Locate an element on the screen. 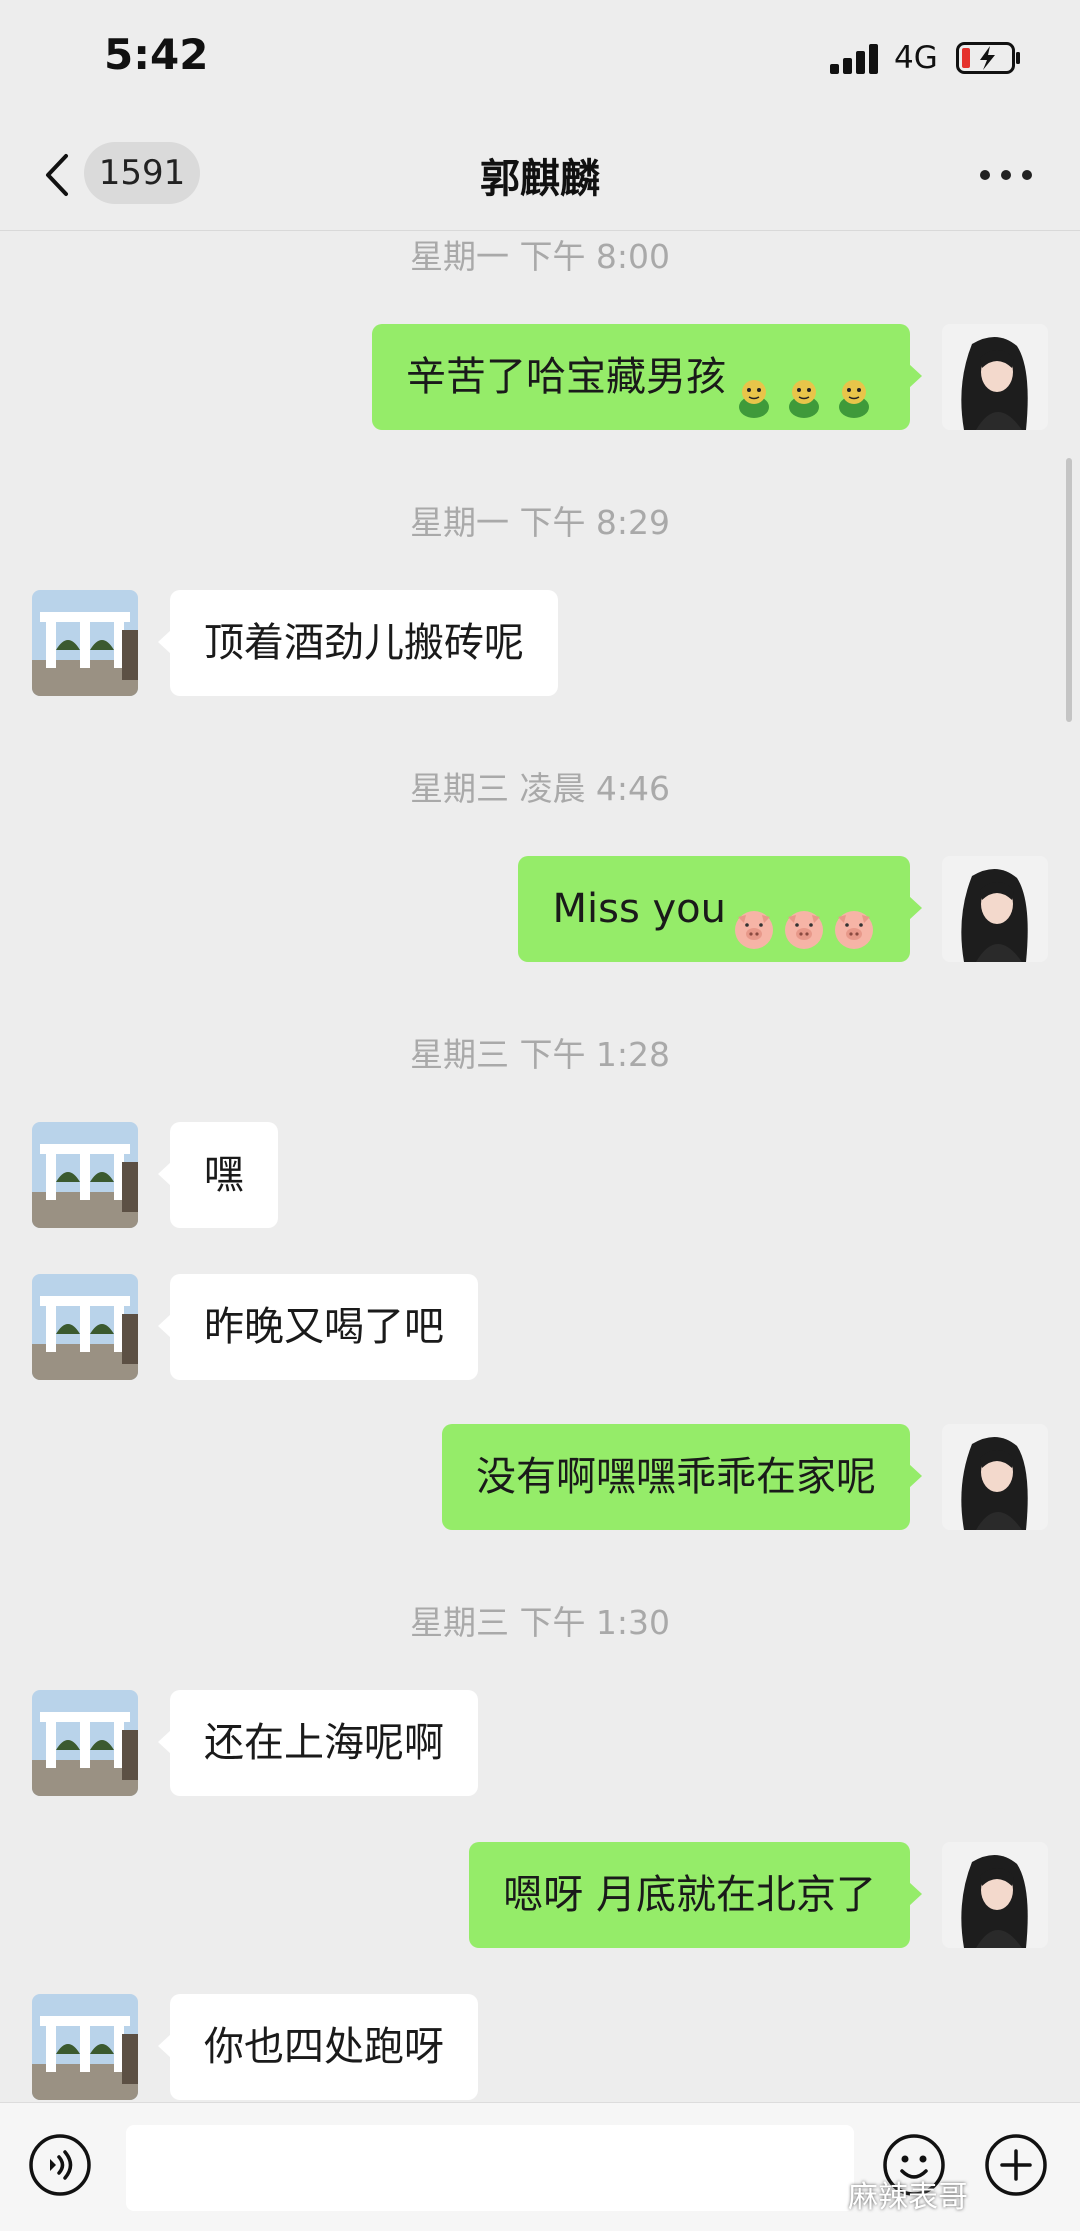  status-bar: 5:42 4G is located at coordinates (540, 60).